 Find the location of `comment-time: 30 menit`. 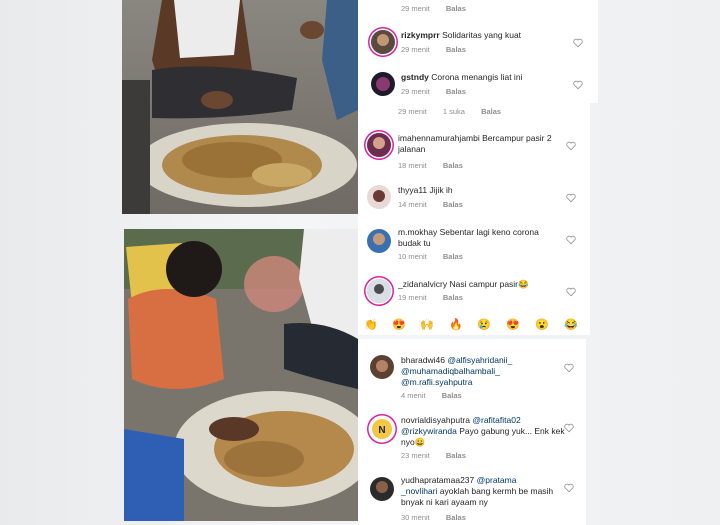

comment-time: 30 menit is located at coordinates (415, 517).